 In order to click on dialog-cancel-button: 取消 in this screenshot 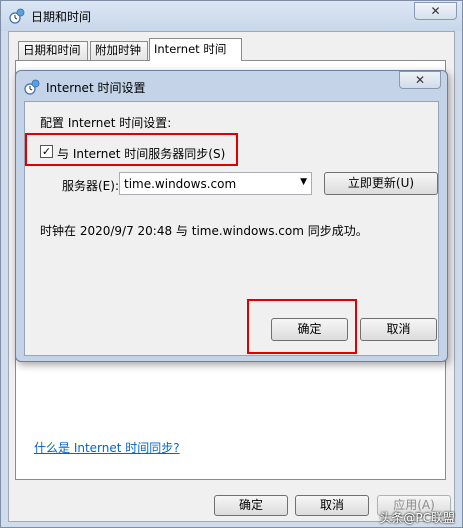, I will do `click(398, 329)`.